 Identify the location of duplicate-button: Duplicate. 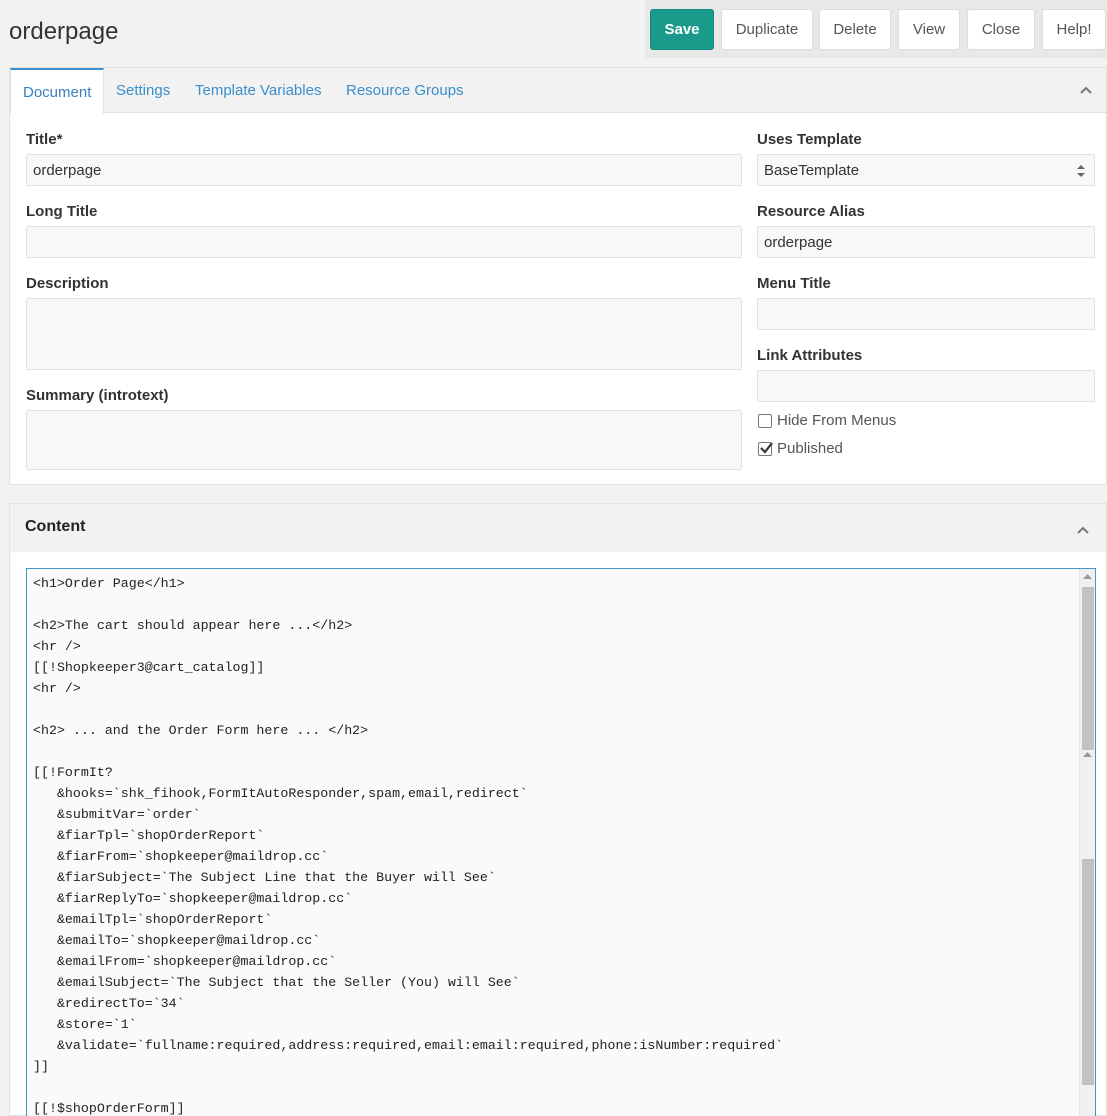
(767, 29).